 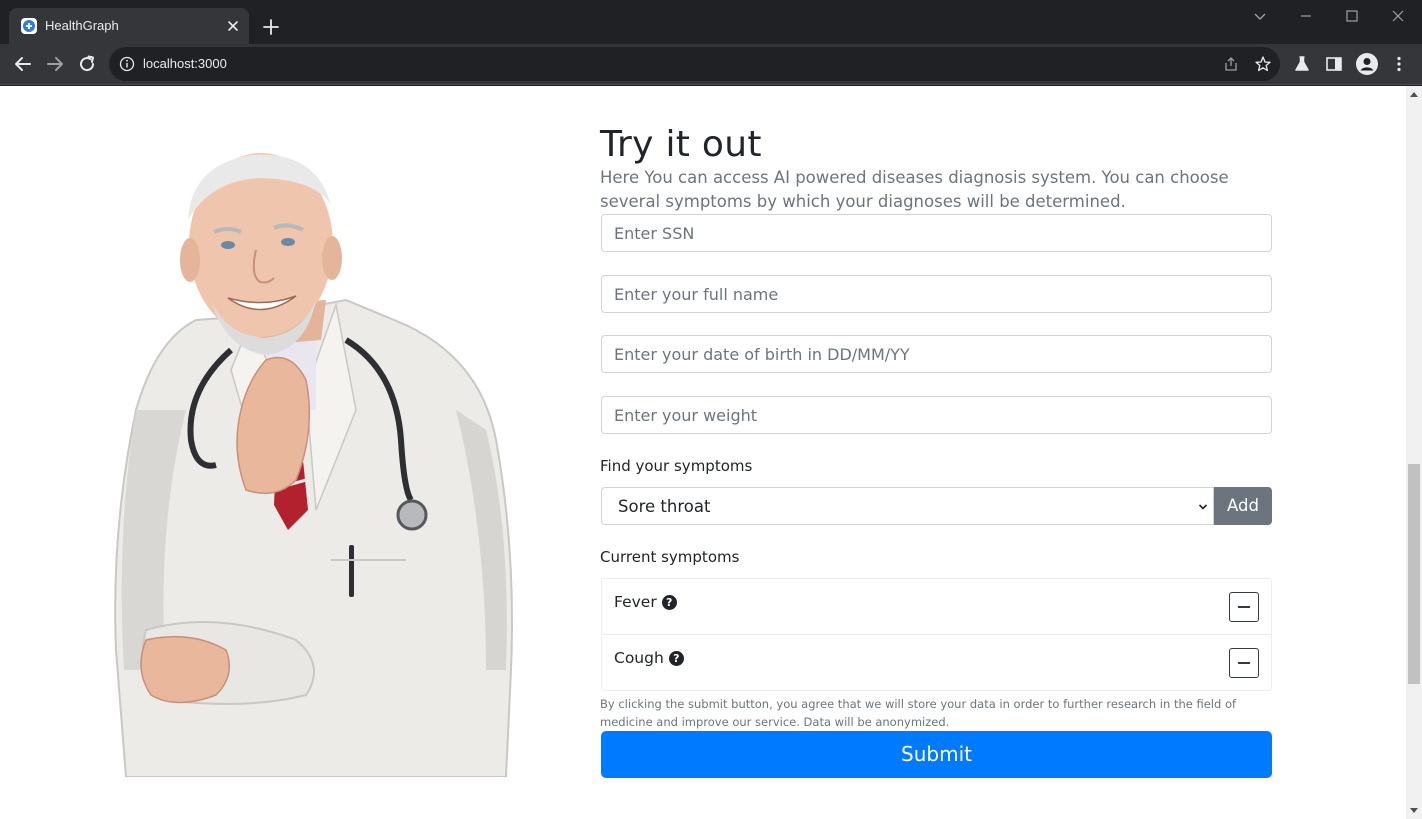 I want to click on scroll-down-arrow-icon, so click(x=1414, y=810).